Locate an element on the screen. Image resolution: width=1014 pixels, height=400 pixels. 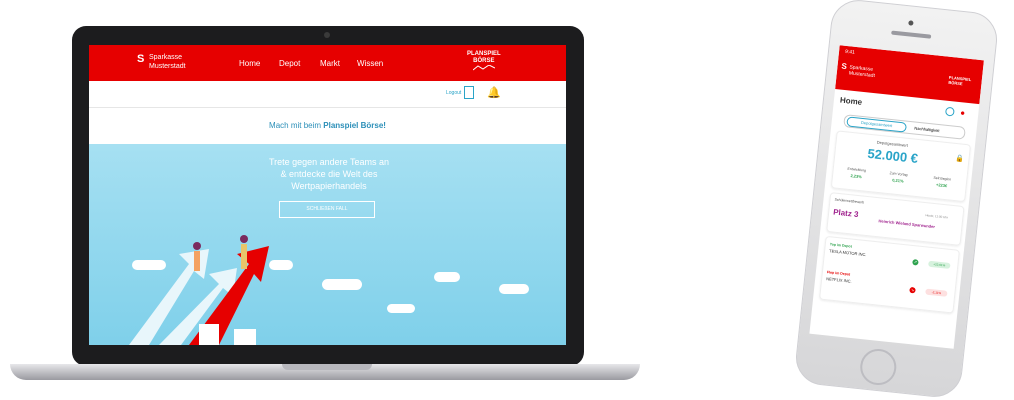
top-name: TESLA MOTOR INC. is located at coordinates (848, 252).